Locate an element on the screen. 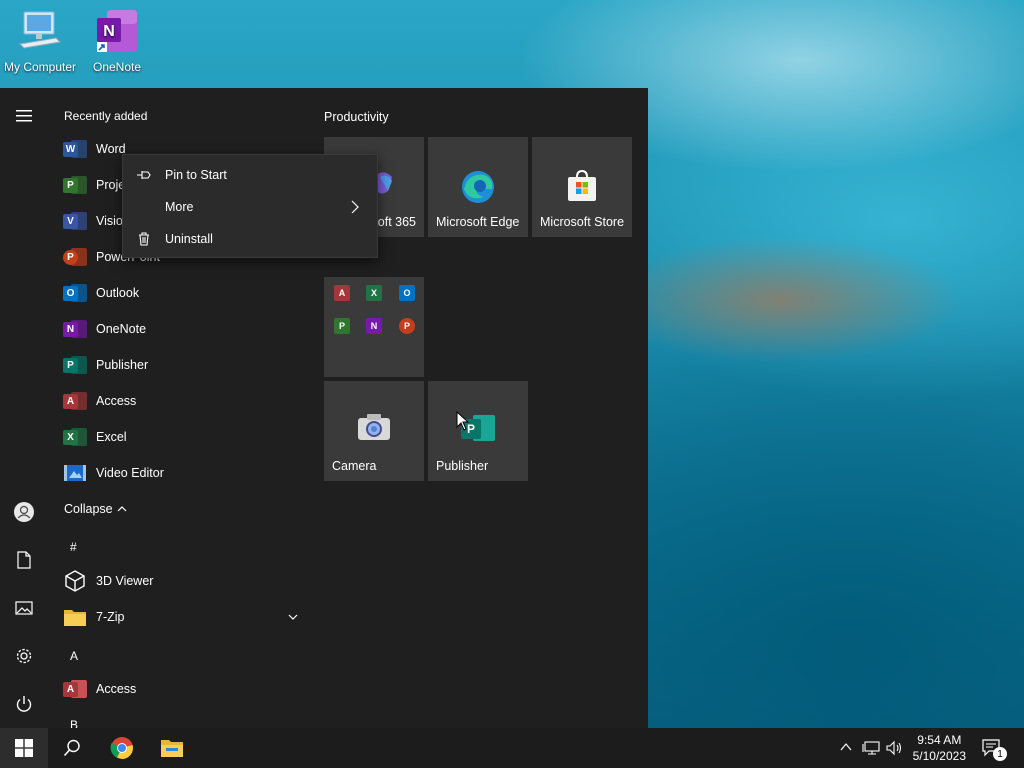 The width and height of the screenshot is (1024, 768). pin-icon is located at coordinates (144, 175).